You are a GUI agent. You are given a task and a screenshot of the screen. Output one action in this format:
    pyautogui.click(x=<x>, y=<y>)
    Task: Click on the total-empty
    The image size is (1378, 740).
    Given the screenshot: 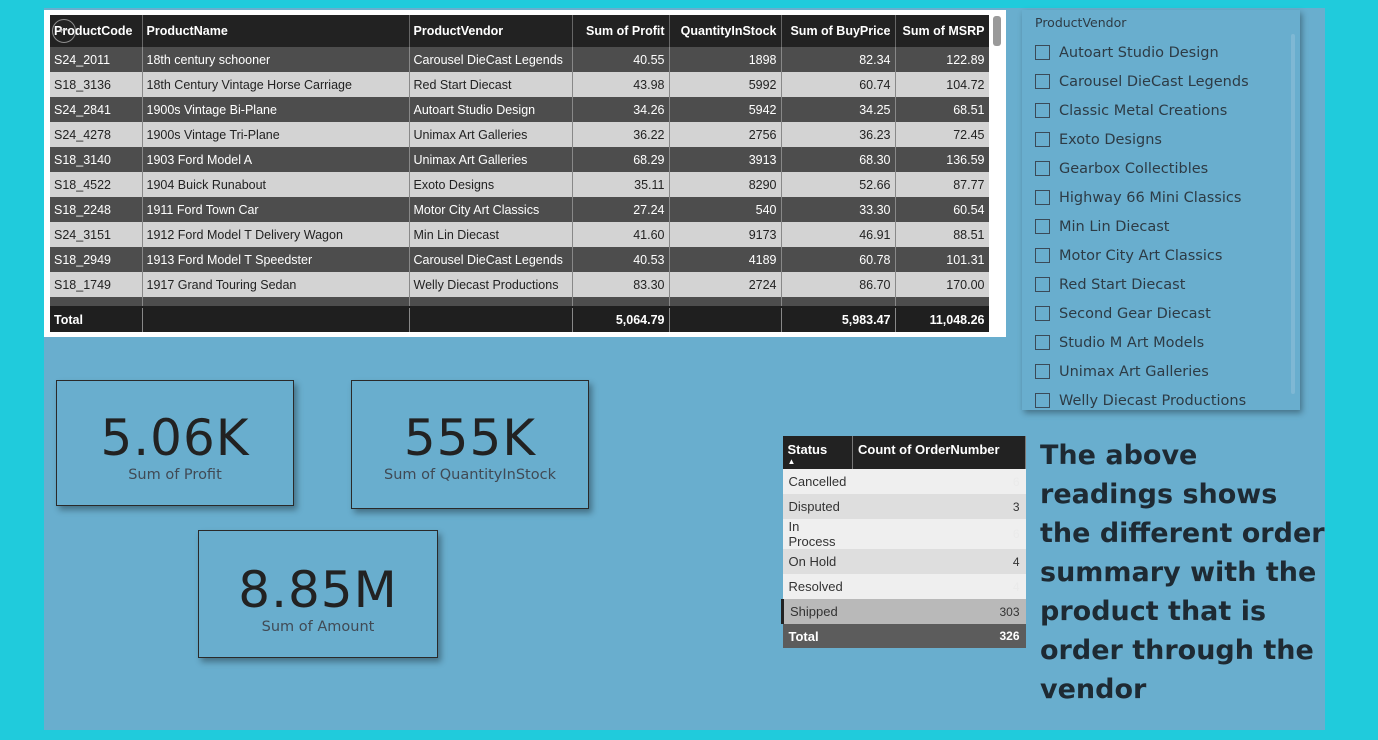 What is the action you would take?
    pyautogui.click(x=276, y=319)
    